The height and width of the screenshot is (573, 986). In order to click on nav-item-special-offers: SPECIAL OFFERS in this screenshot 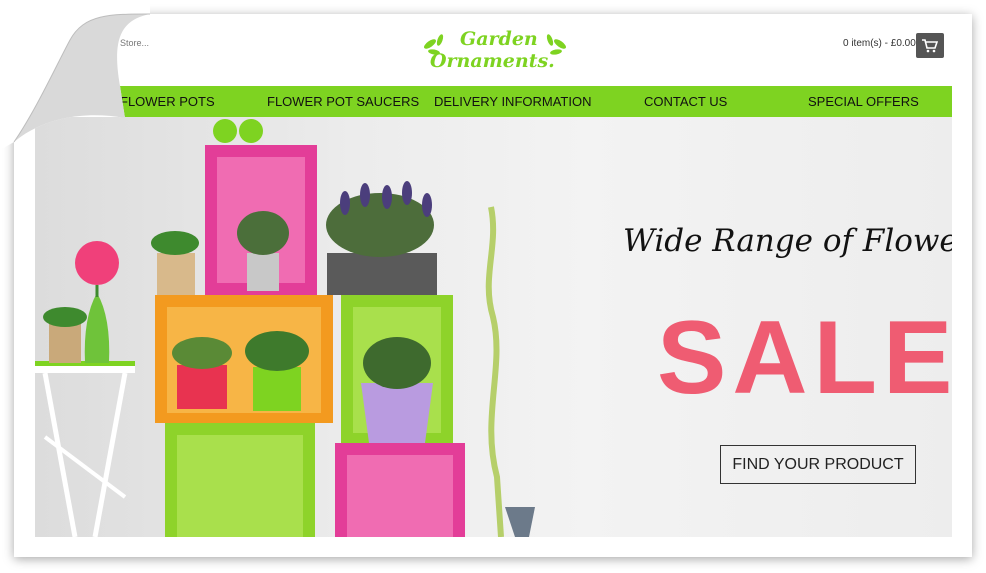, I will do `click(863, 101)`.